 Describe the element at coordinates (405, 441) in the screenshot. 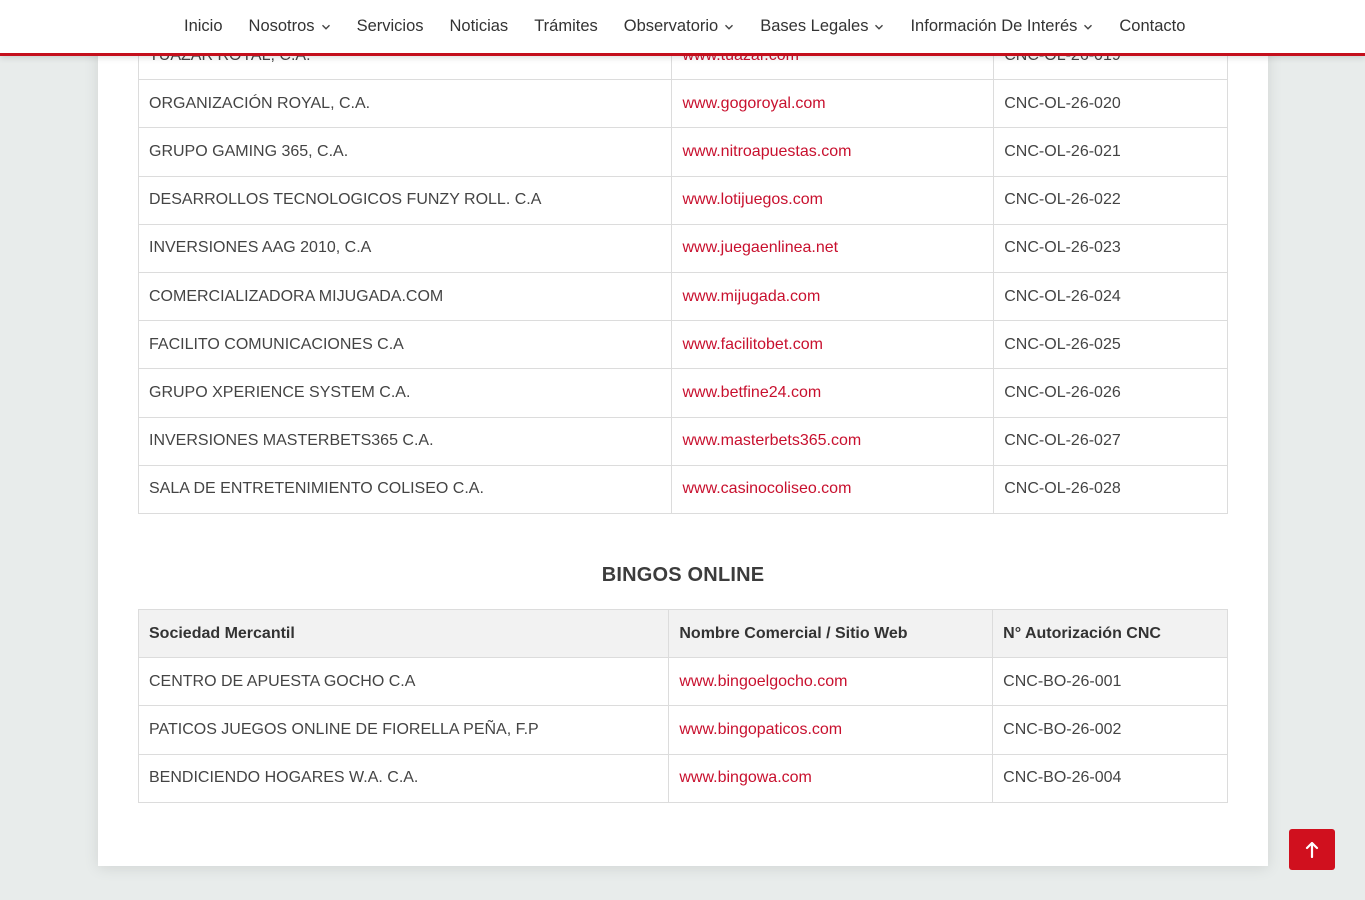

I see `company-name-cell: INVERSIONES MASTERBETS365 C.A.` at that location.